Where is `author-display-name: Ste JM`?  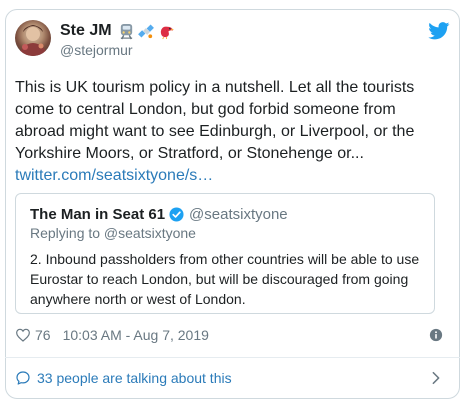 author-display-name: Ste JM is located at coordinates (86, 31).